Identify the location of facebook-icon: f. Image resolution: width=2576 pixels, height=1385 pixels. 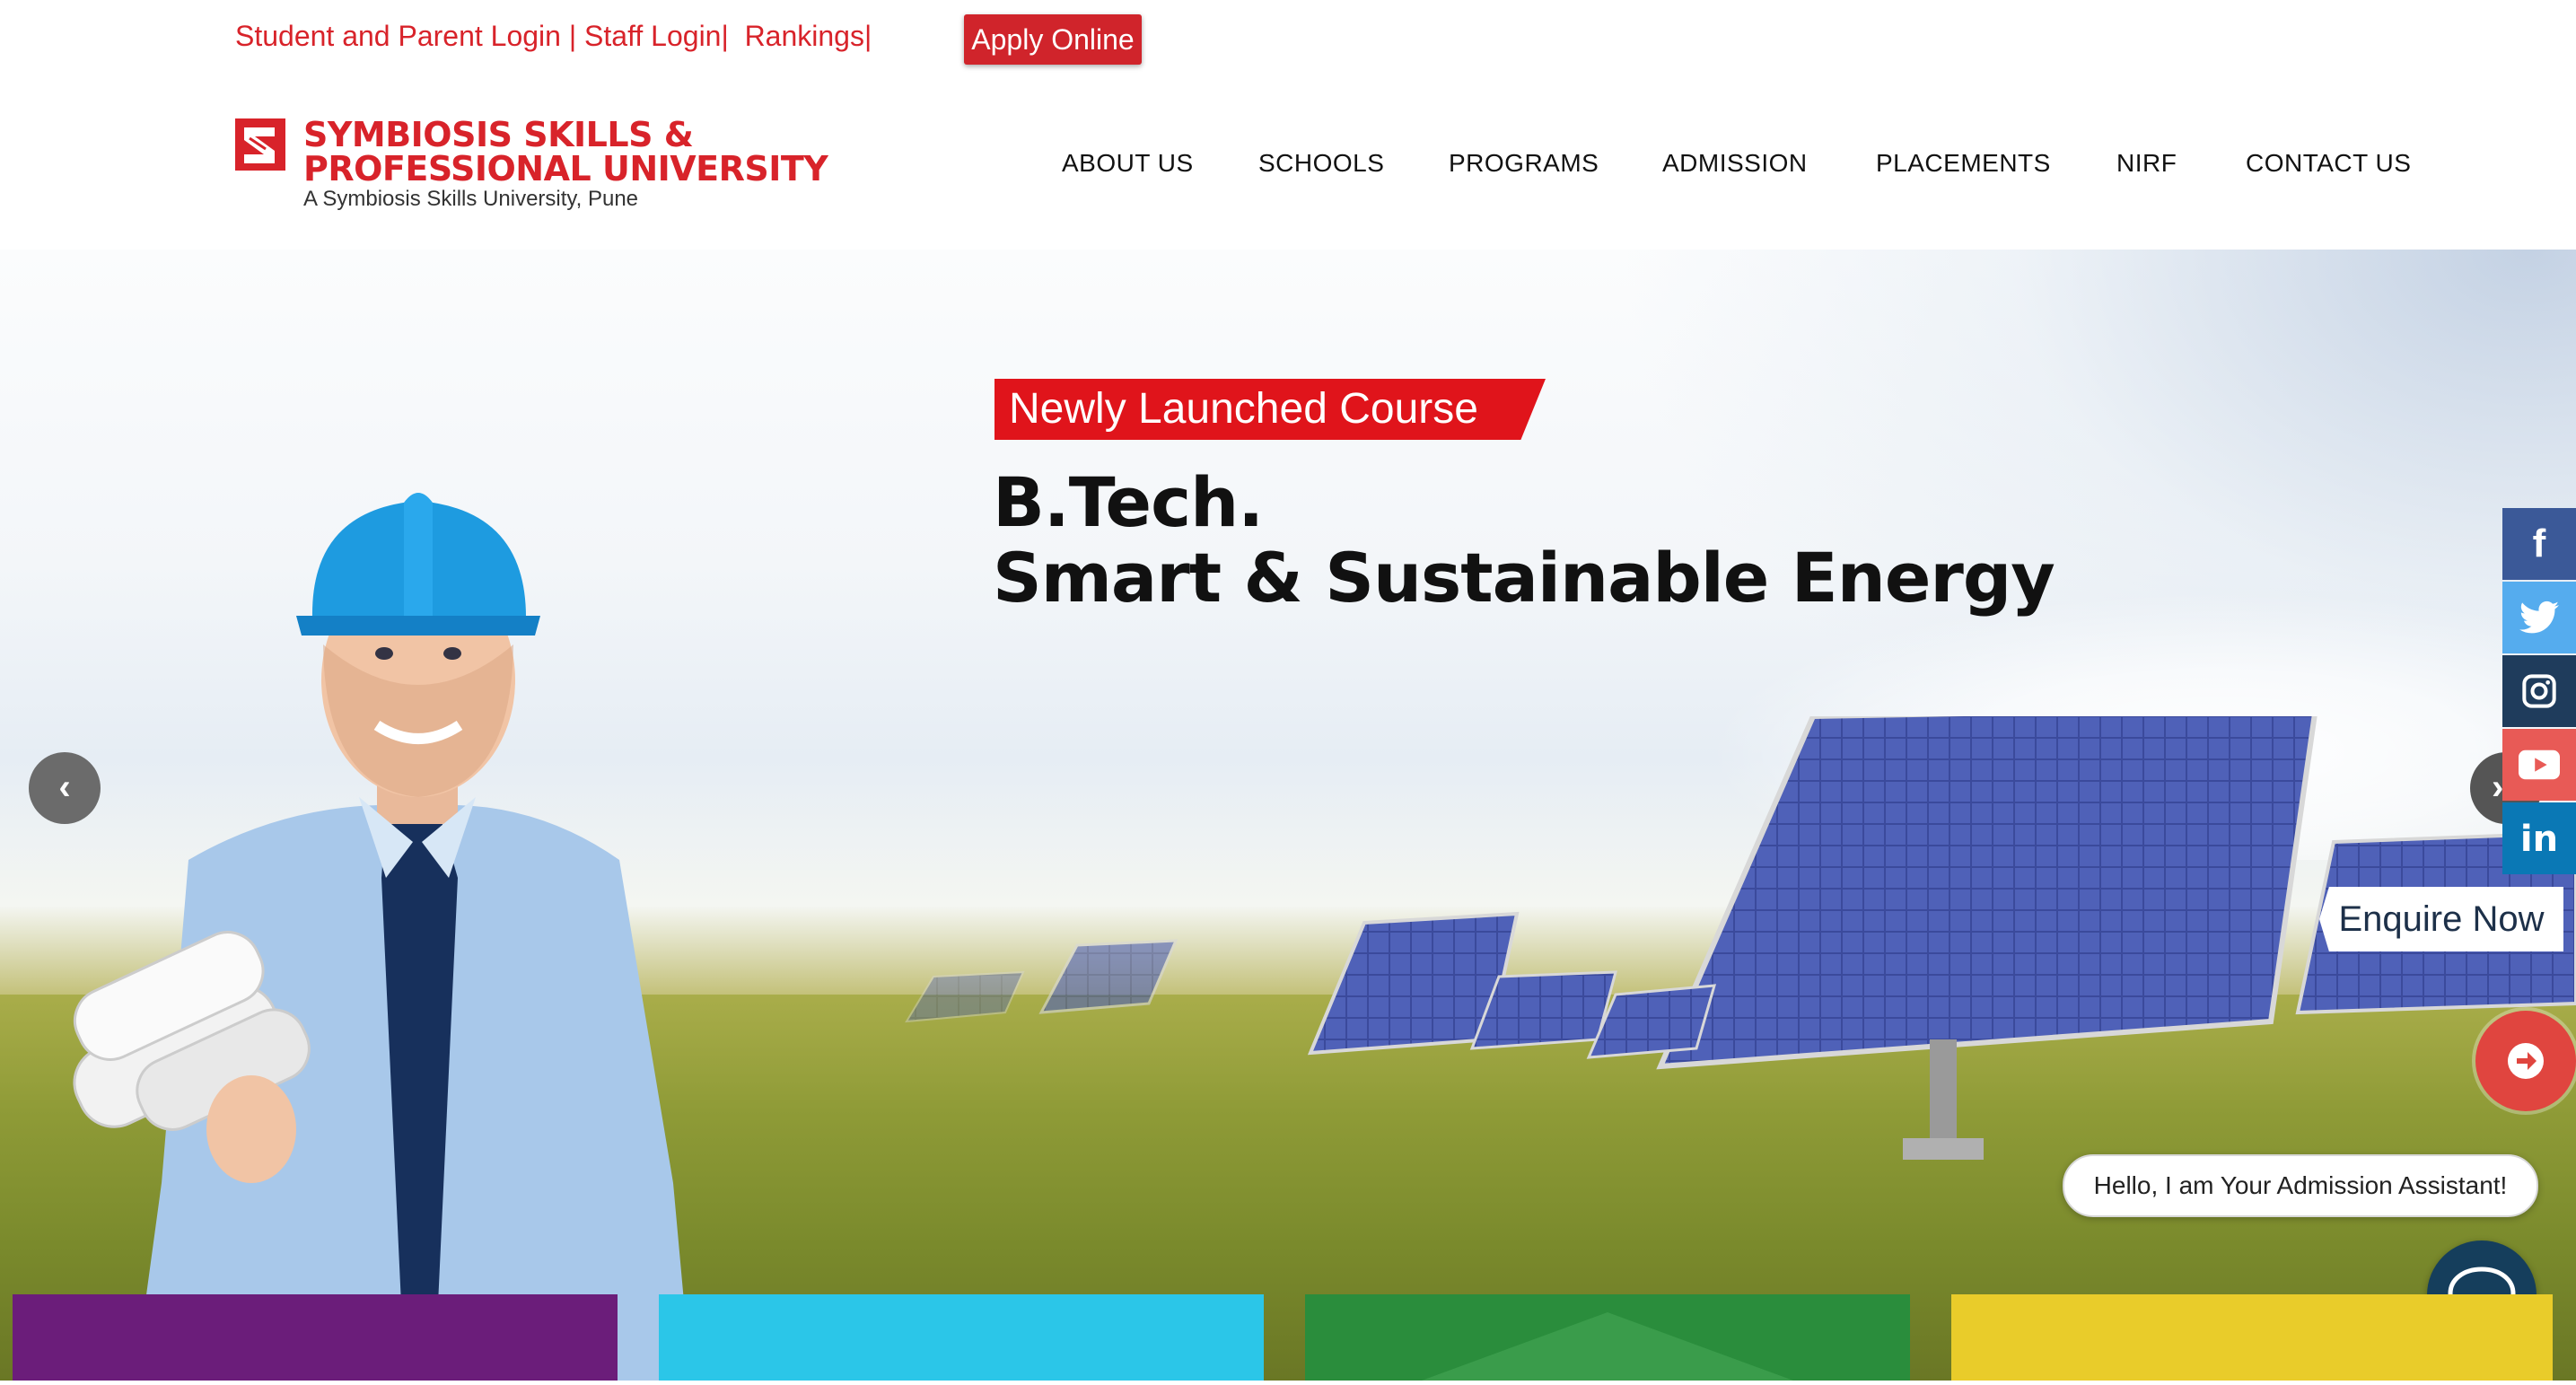
(2539, 543).